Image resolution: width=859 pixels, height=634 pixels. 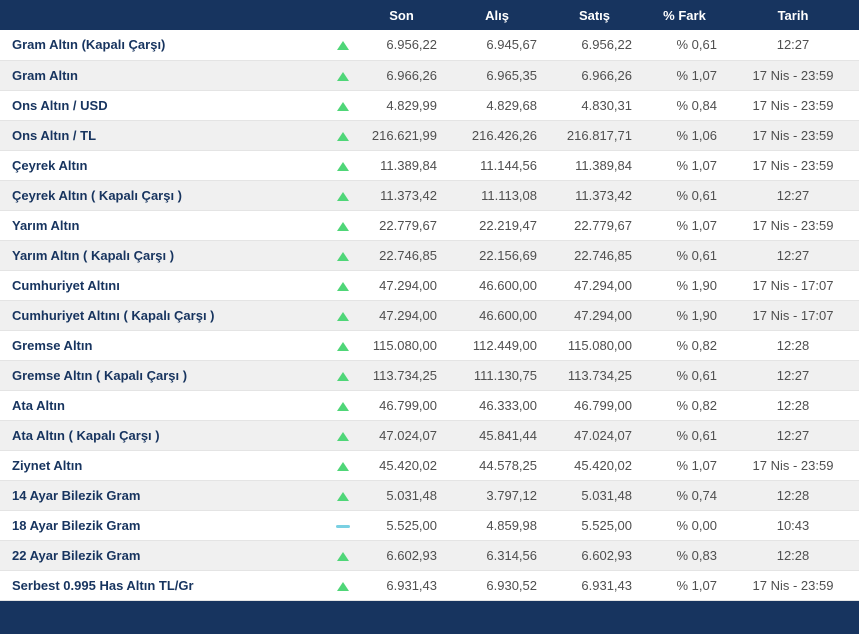 What do you see at coordinates (594, 135) in the screenshot?
I see `satis-value: 216.817,71` at bounding box center [594, 135].